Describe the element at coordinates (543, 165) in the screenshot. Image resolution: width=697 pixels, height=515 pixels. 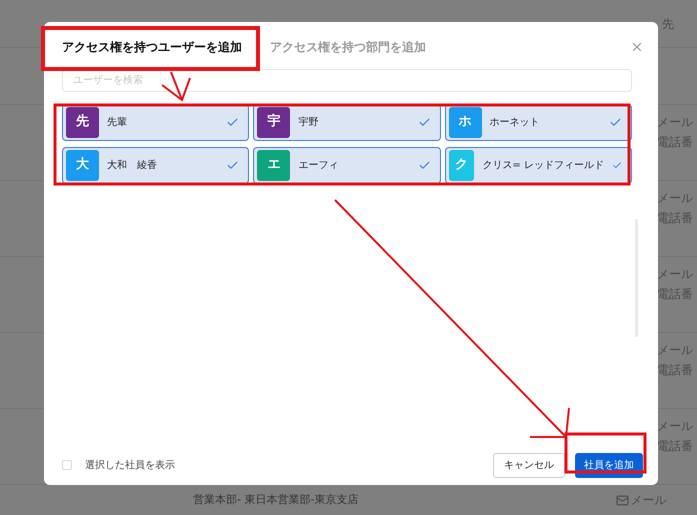
I see `user-name: クリス= レッドフィールド` at that location.